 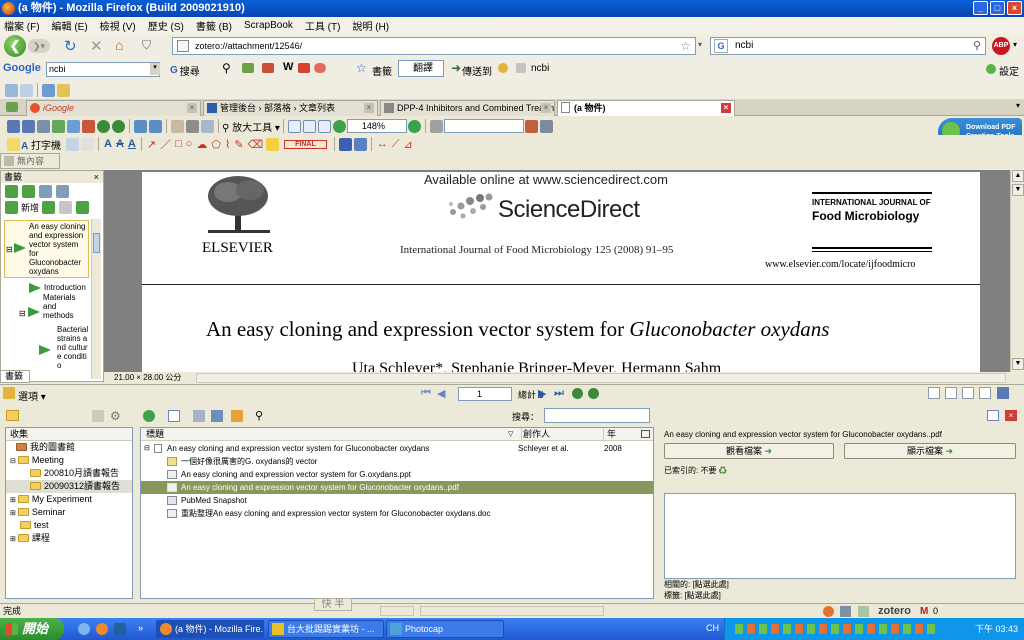 I want to click on prev-page-icon: ◀, so click(x=441, y=393).